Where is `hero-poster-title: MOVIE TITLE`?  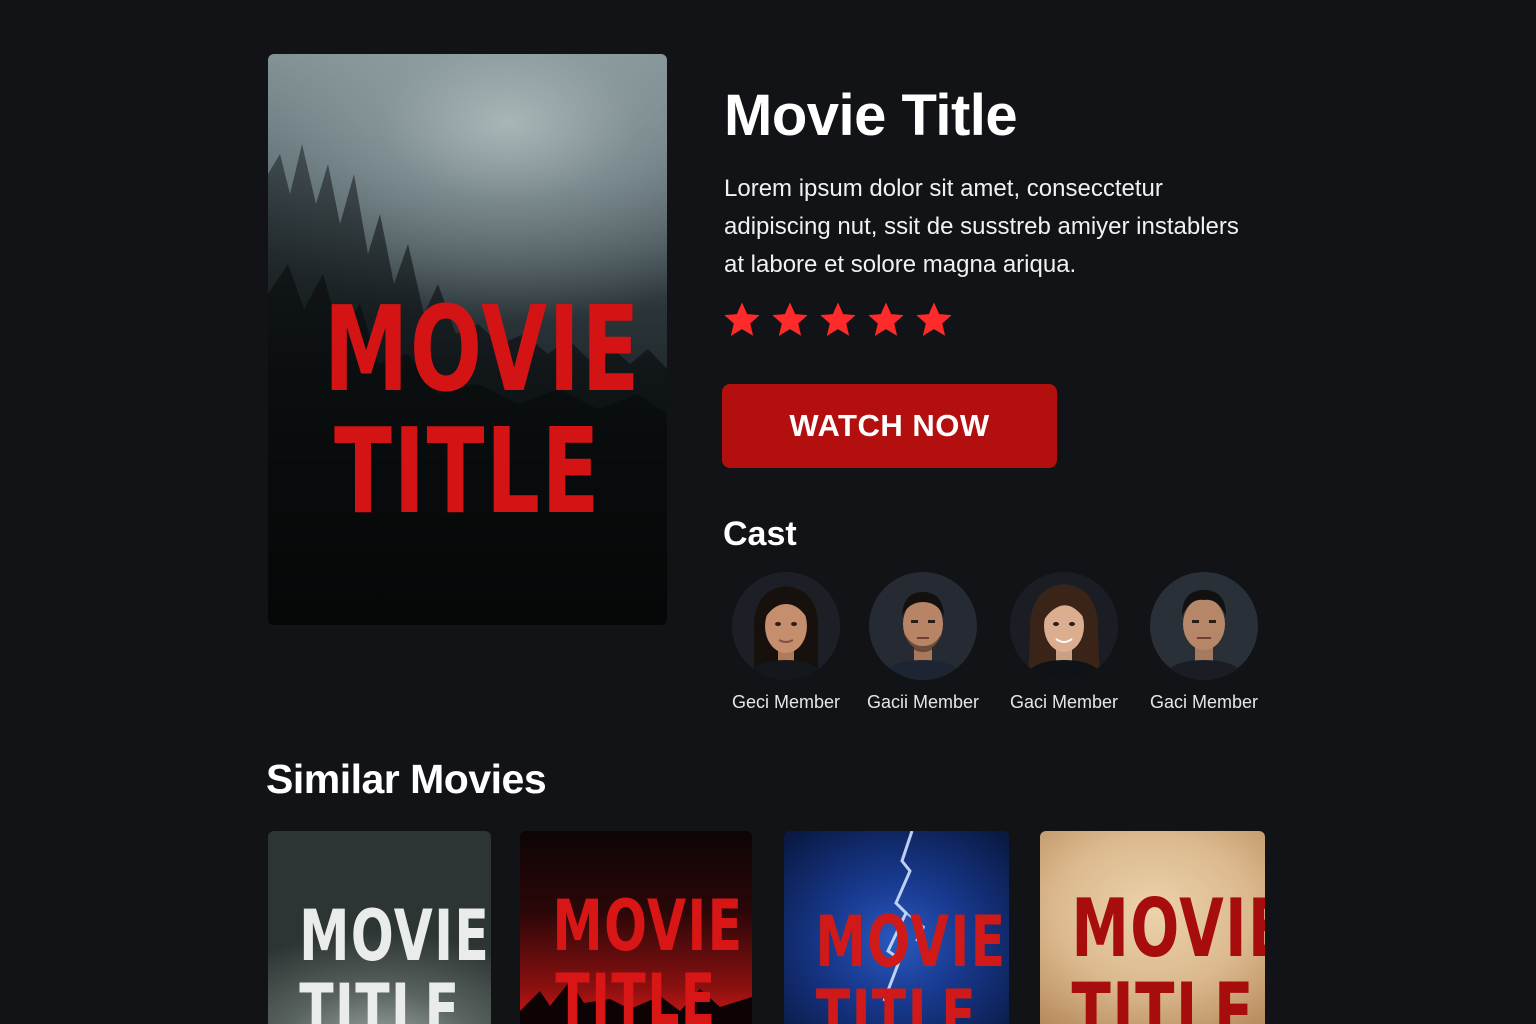 hero-poster-title: MOVIE TITLE is located at coordinates (482, 410).